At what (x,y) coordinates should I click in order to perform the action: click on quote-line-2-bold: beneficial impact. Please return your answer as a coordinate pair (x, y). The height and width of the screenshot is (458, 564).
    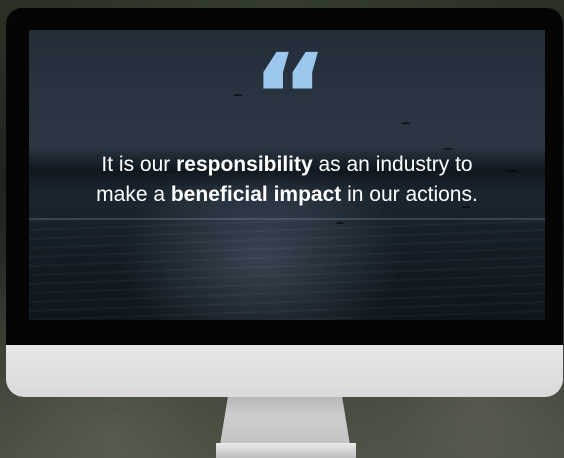
    Looking at the image, I should click on (256, 194).